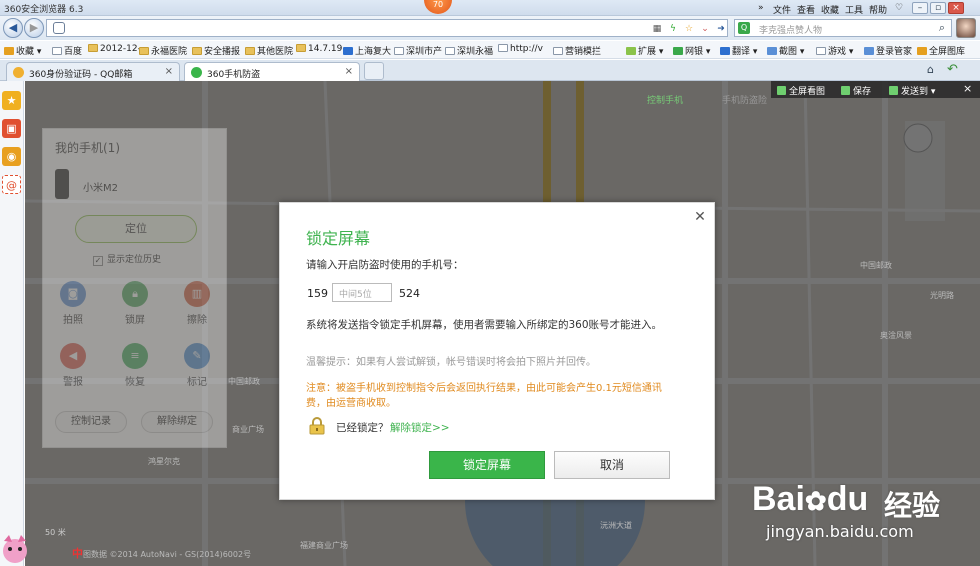 This screenshot has height=566, width=980. Describe the element at coordinates (673, 29) in the screenshot. I see `lightning-icon: ϟ` at that location.